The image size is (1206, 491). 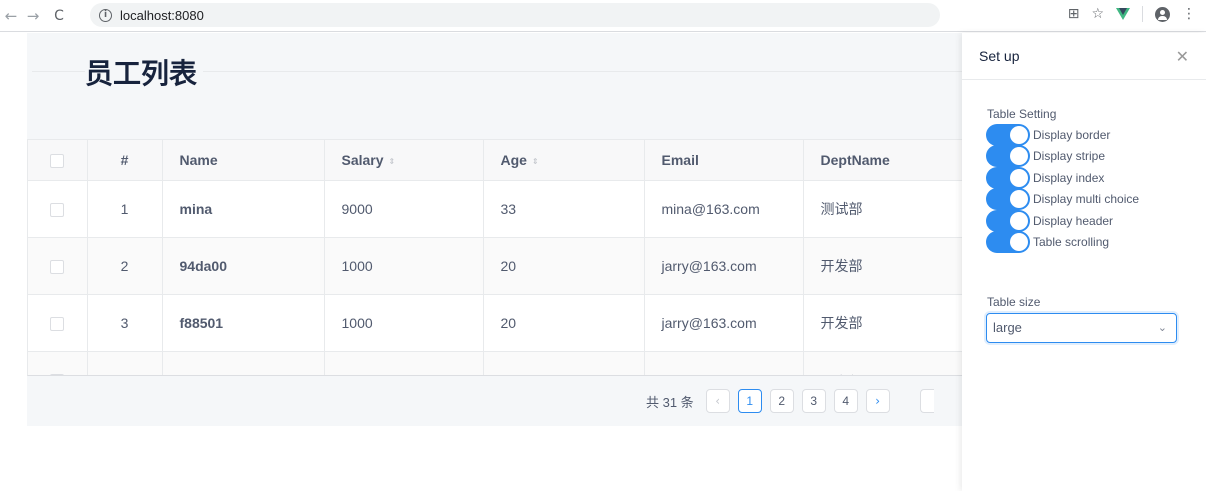 I want to click on header-index: #, so click(x=125, y=160).